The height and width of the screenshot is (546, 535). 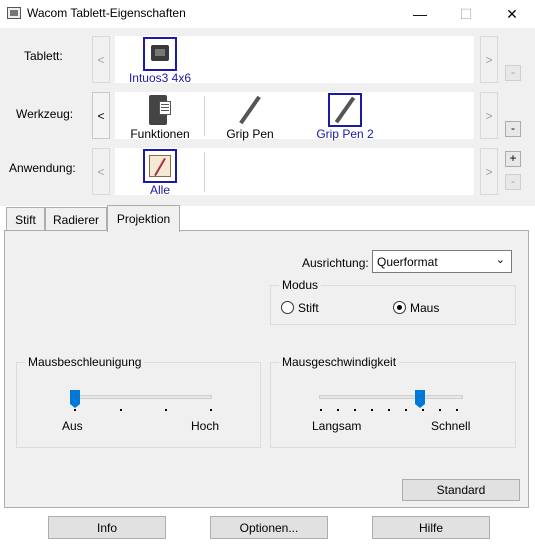 I want to click on acceleration-max-label: Hoch, so click(x=205, y=426).